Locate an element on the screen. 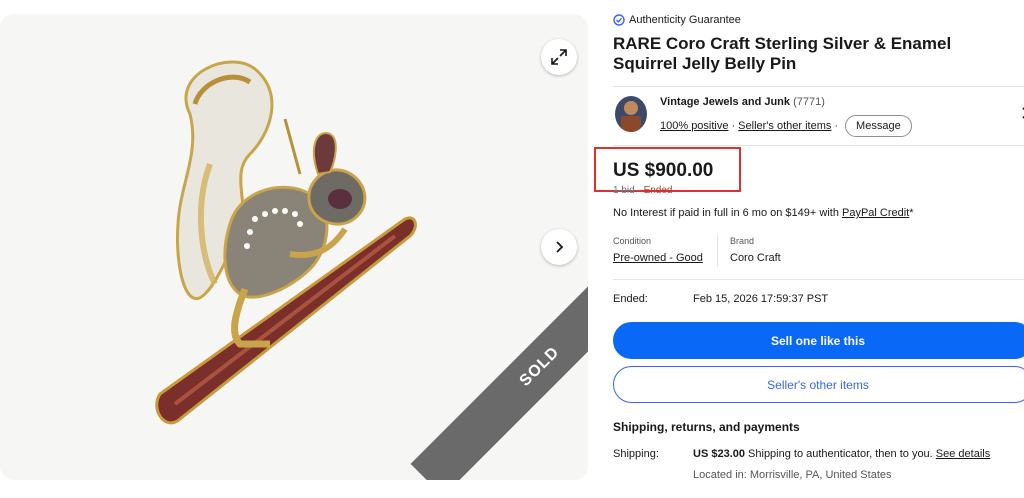 Image resolution: width=1024 pixels, height=498 pixels. message-button: Message is located at coordinates (878, 126).